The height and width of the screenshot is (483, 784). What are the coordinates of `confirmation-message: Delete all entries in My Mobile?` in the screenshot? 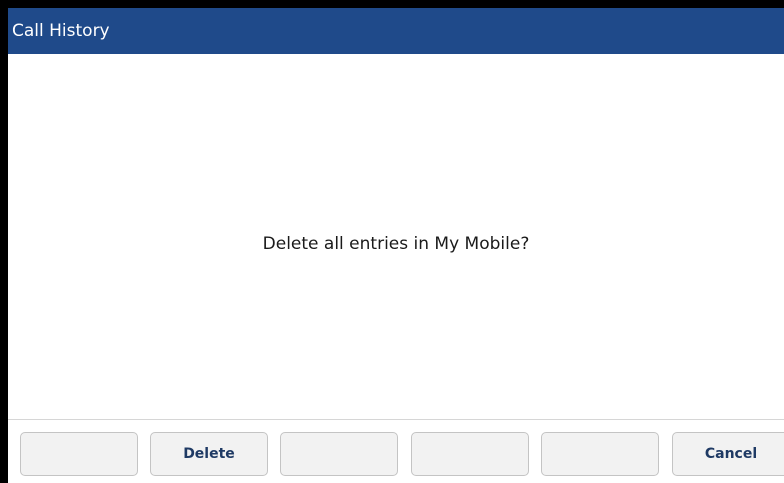 It's located at (396, 244).